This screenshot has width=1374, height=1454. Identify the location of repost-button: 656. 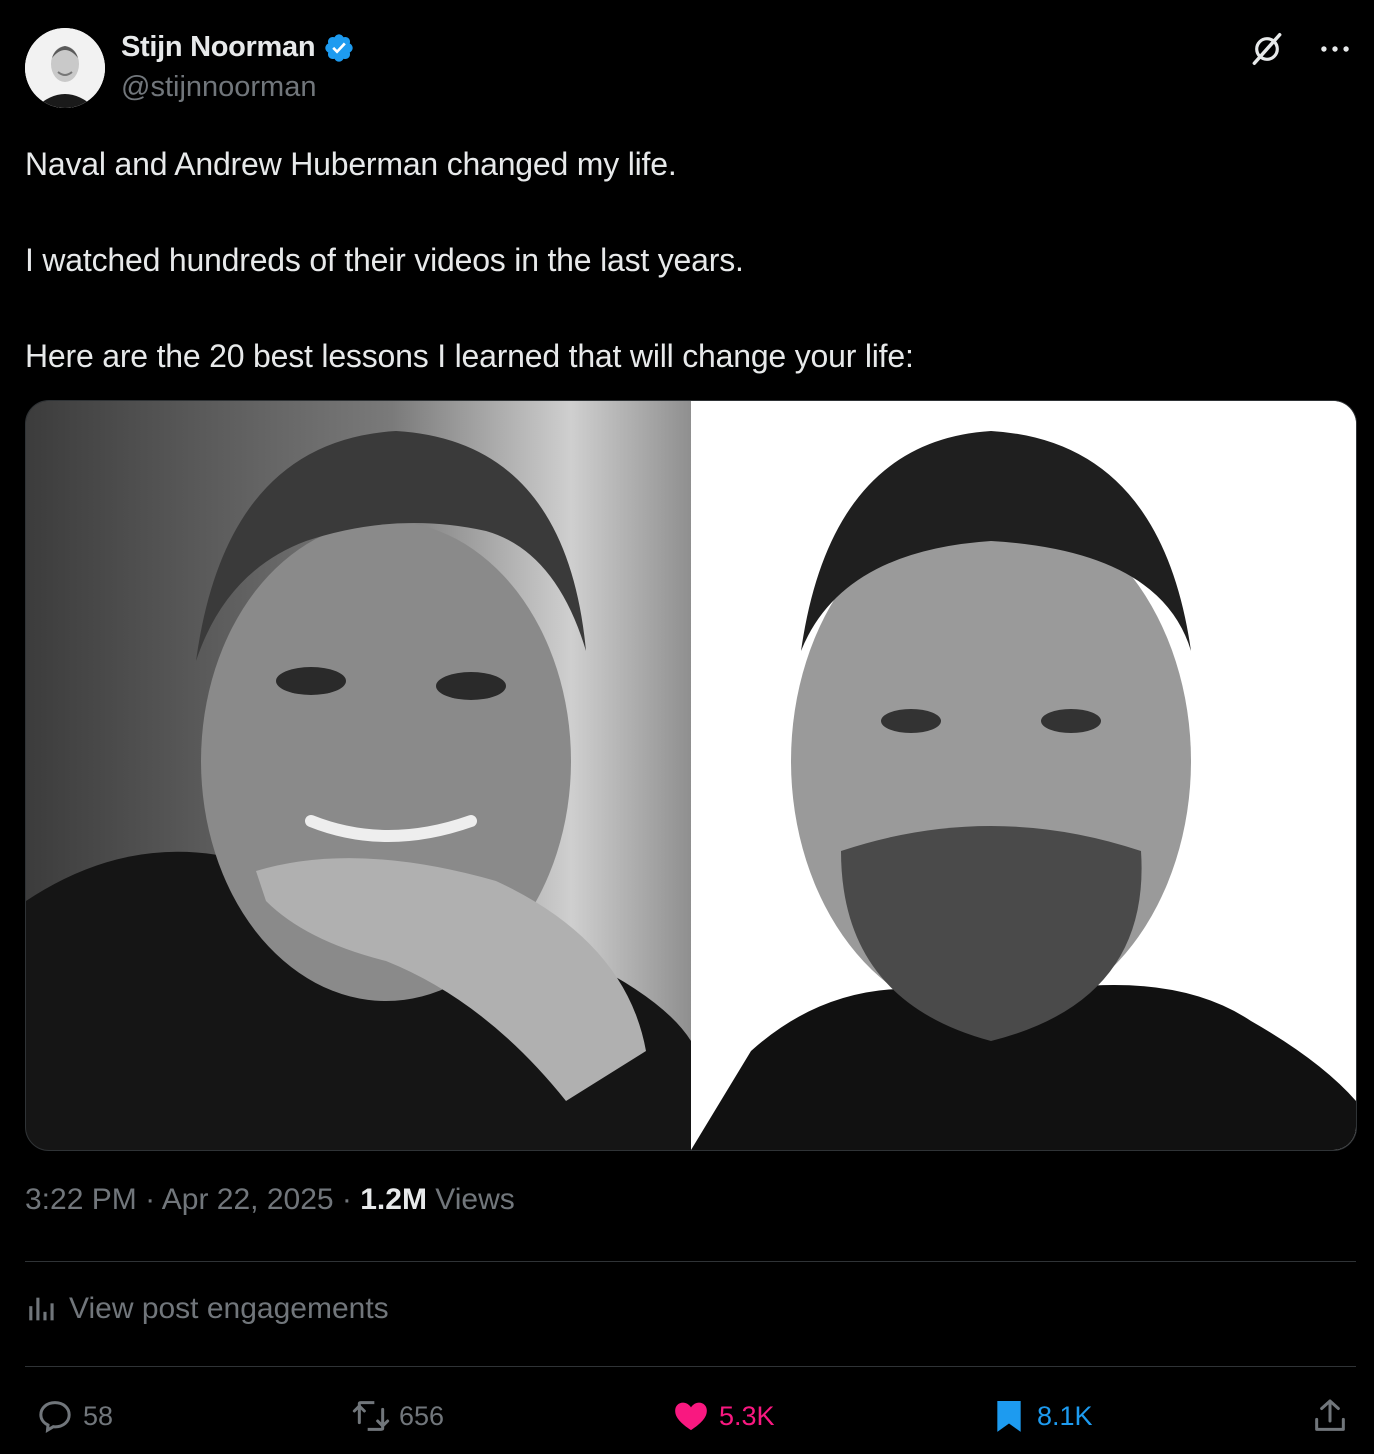
(397, 1416).